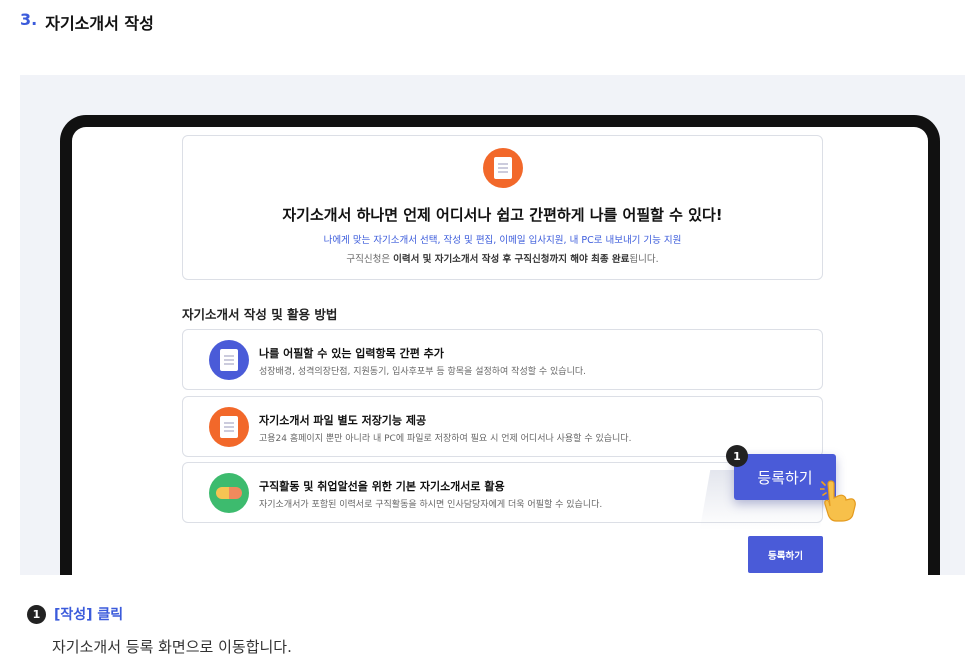  What do you see at coordinates (36, 614) in the screenshot?
I see `step-marker: 1` at bounding box center [36, 614].